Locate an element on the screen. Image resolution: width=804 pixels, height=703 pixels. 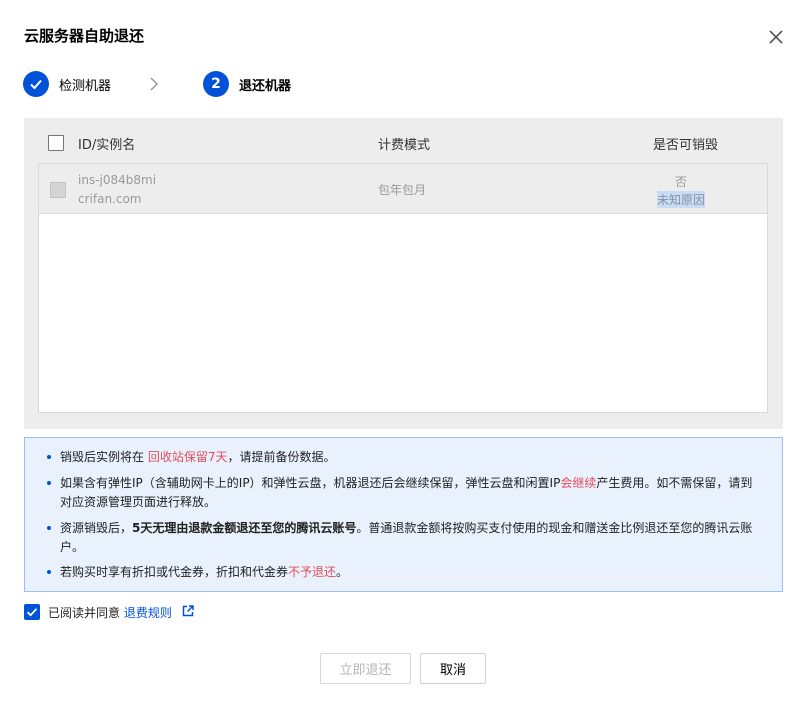
billing-mode: 包年包月 is located at coordinates (402, 190).